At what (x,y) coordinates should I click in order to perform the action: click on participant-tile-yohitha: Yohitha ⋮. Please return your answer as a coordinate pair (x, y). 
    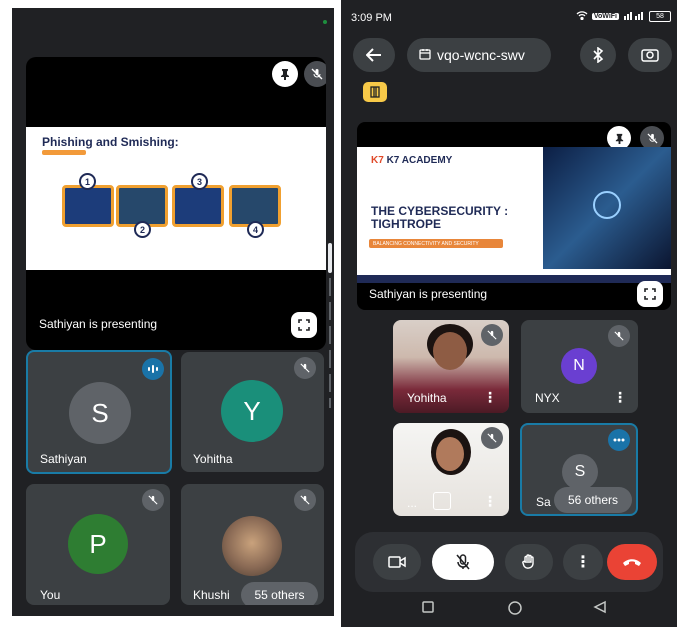
    Looking at the image, I should click on (451, 366).